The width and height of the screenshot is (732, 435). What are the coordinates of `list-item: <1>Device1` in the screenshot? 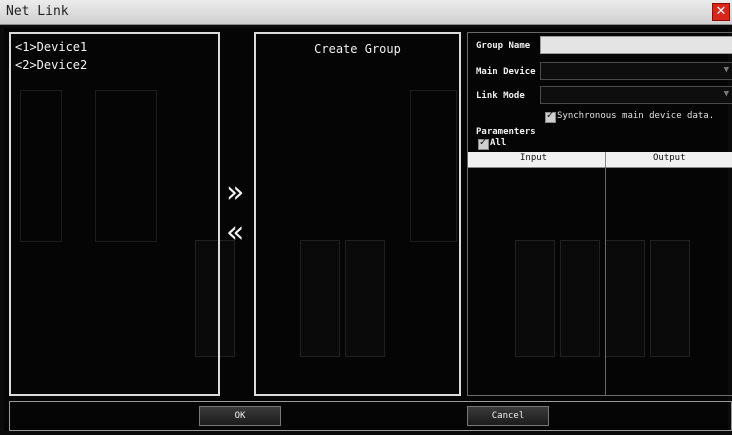 It's located at (114, 47).